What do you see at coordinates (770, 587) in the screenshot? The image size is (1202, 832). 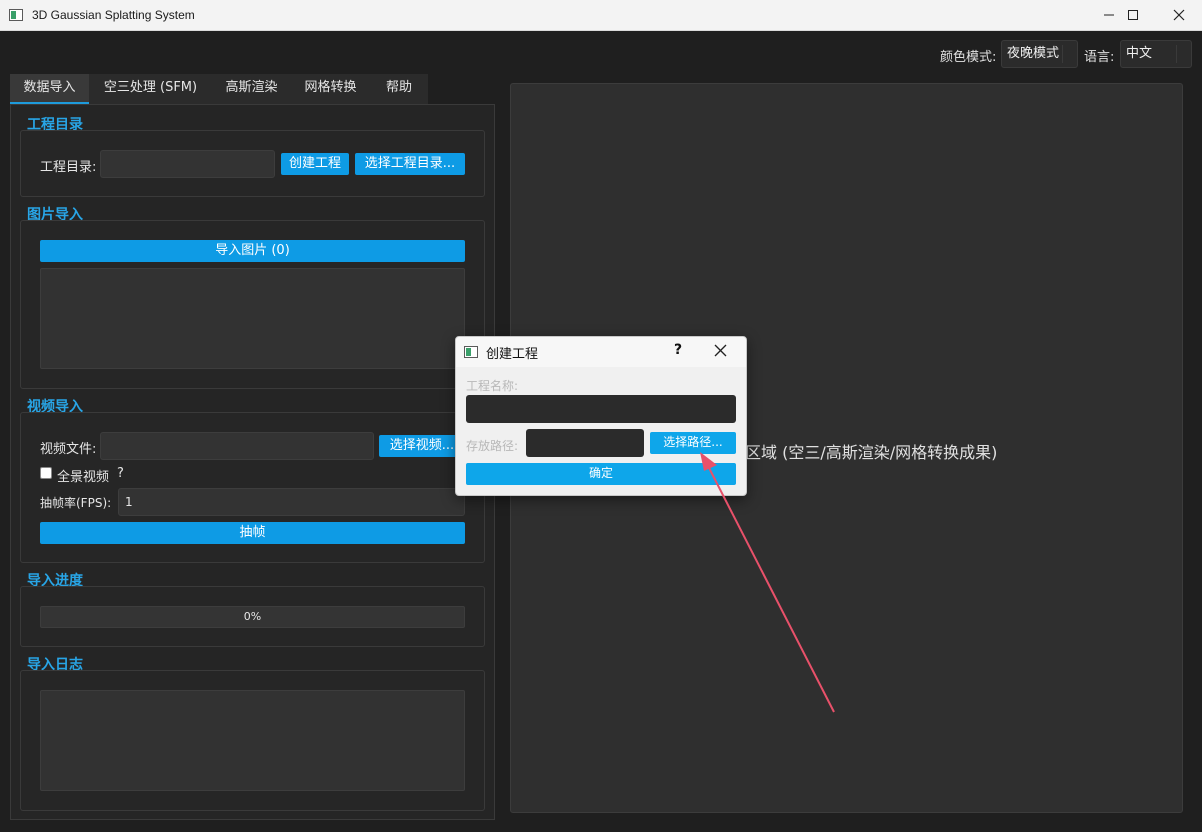 I see `arrow-line` at bounding box center [770, 587].